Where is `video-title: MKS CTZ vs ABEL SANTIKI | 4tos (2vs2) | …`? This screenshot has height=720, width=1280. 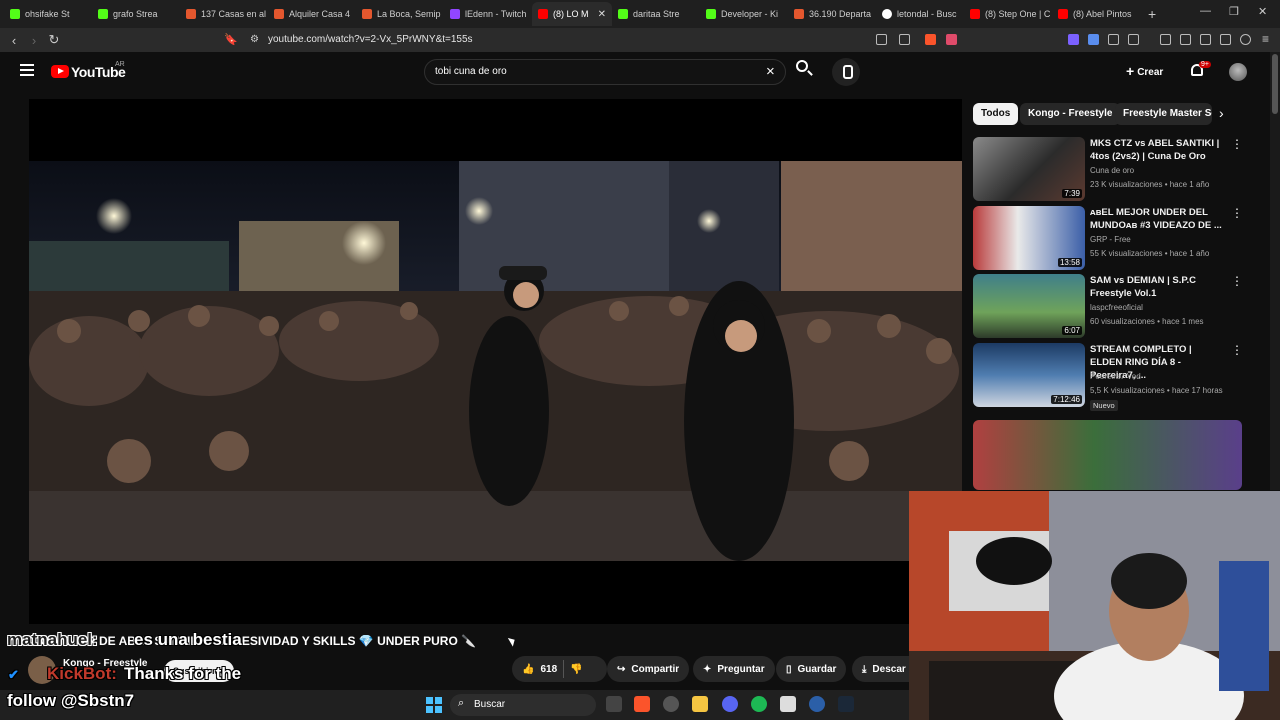 video-title: MKS CTZ vs ABEL SANTIKI | 4tos (2vs2) | … is located at coordinates (1157, 150).